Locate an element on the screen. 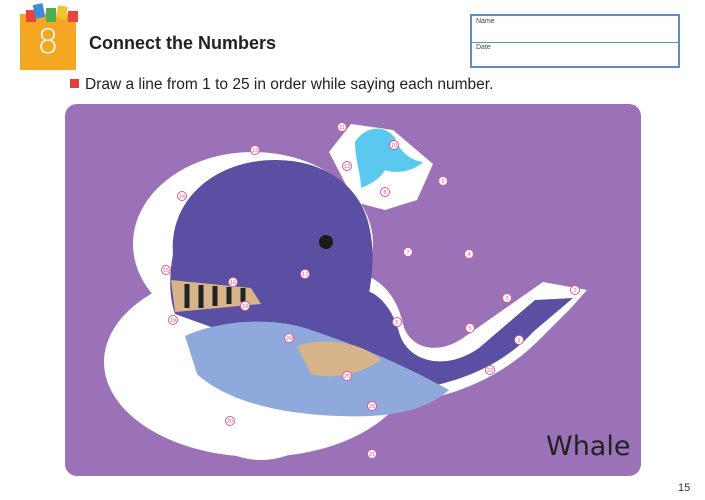 The image size is (705, 500). dot-label: 25 is located at coordinates (347, 377).